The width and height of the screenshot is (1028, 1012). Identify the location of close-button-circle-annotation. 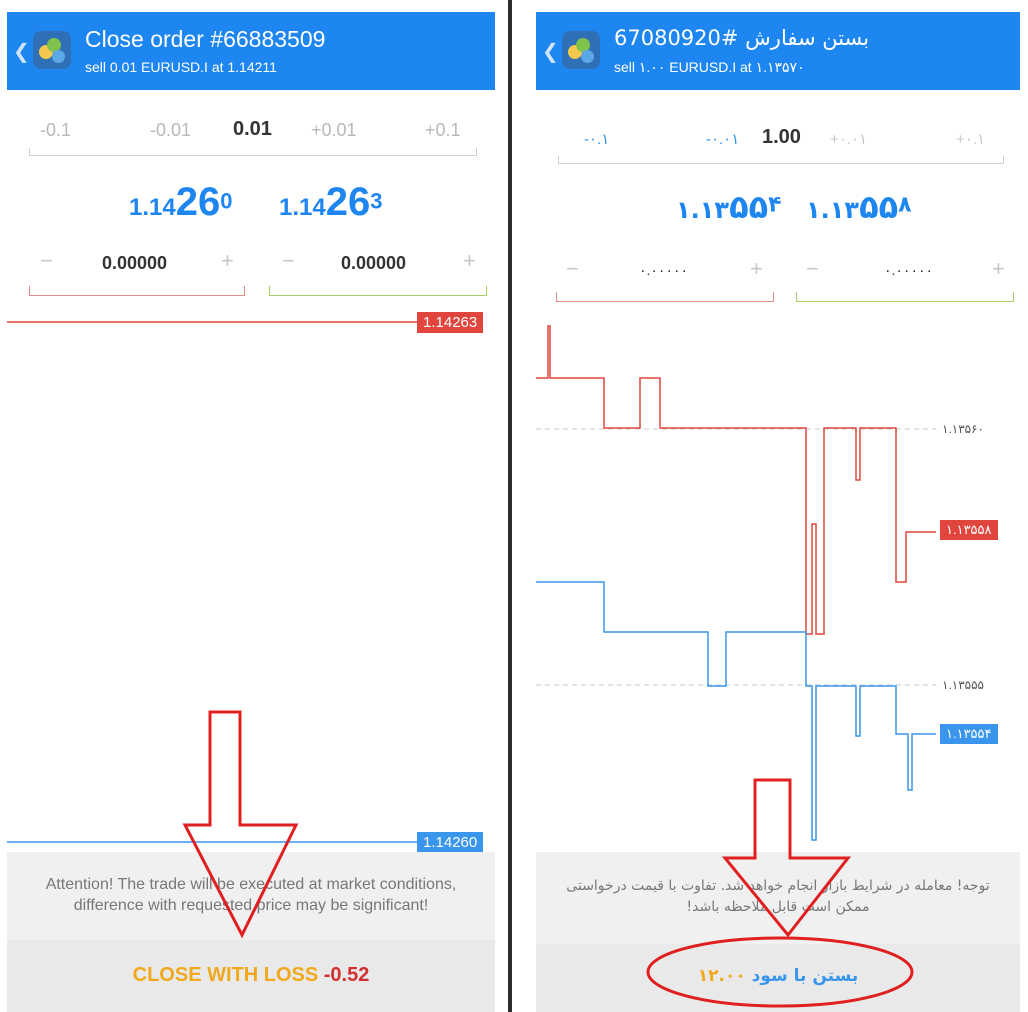
(780, 972).